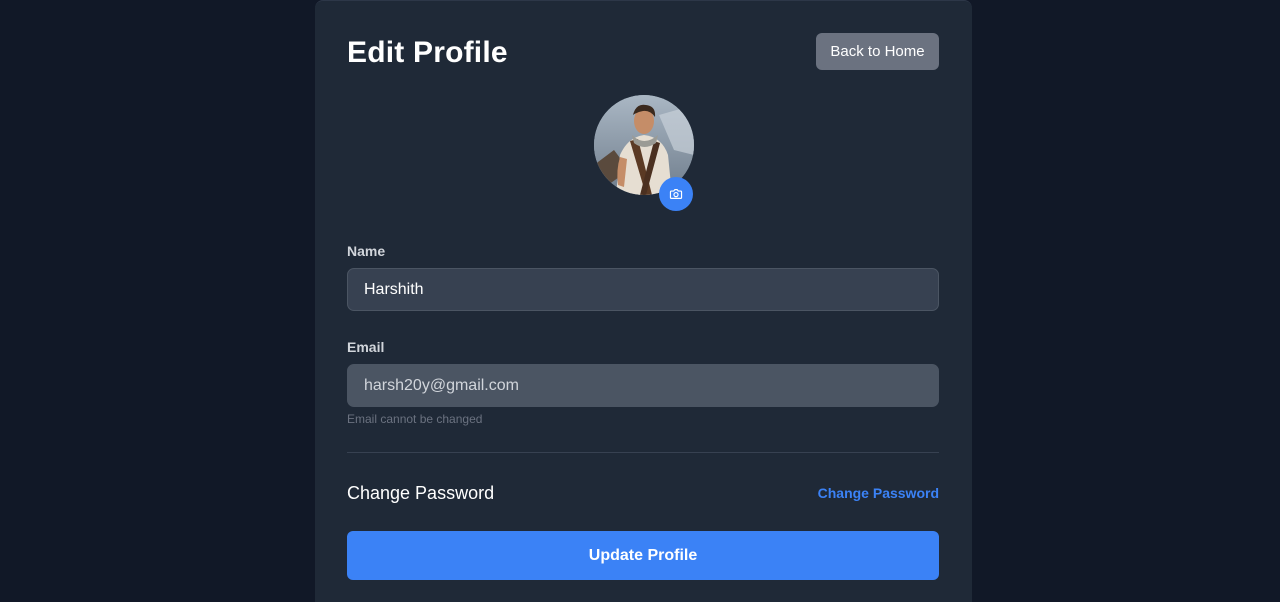 This screenshot has height=602, width=1280. Describe the element at coordinates (877, 51) in the screenshot. I see `back-to-home-button: Back to Home` at that location.